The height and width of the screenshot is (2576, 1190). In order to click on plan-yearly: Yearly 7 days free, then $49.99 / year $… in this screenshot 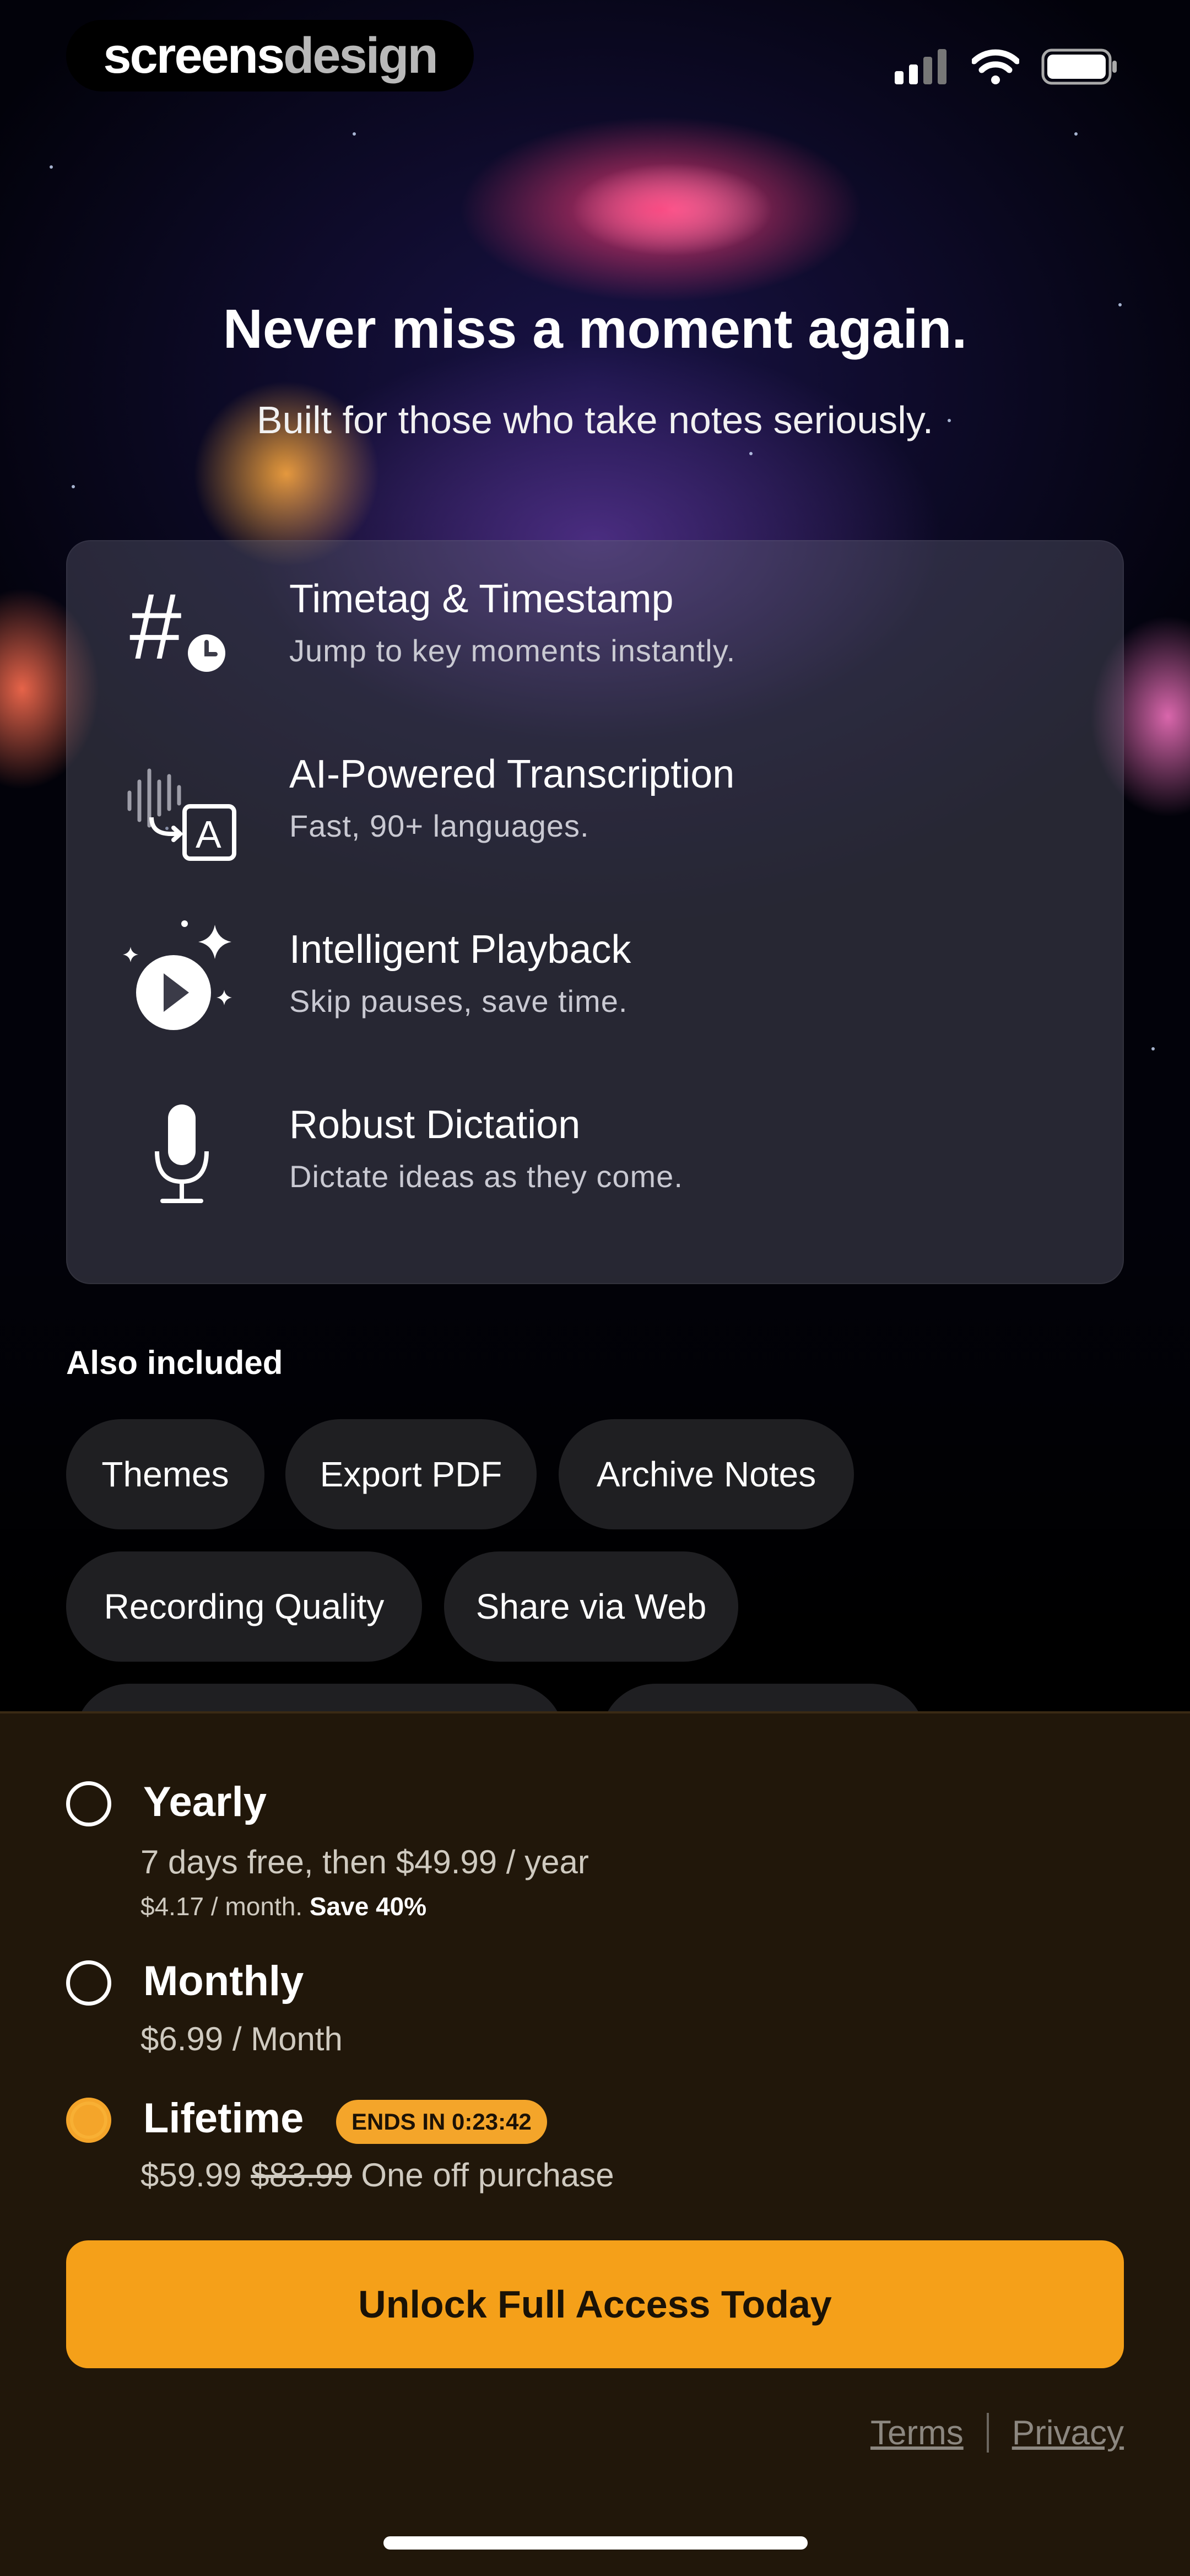, I will do `click(589, 1852)`.